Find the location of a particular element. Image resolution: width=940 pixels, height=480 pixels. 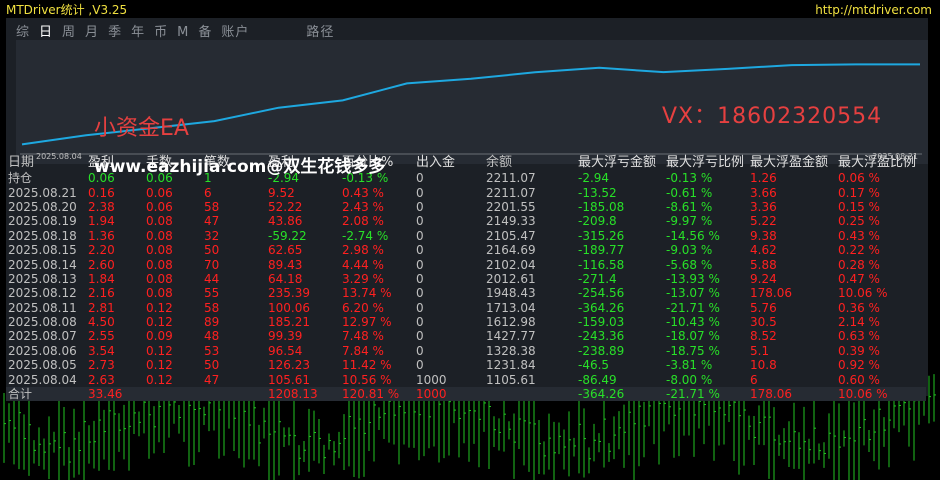

tab-8: 备 is located at coordinates (205, 32).